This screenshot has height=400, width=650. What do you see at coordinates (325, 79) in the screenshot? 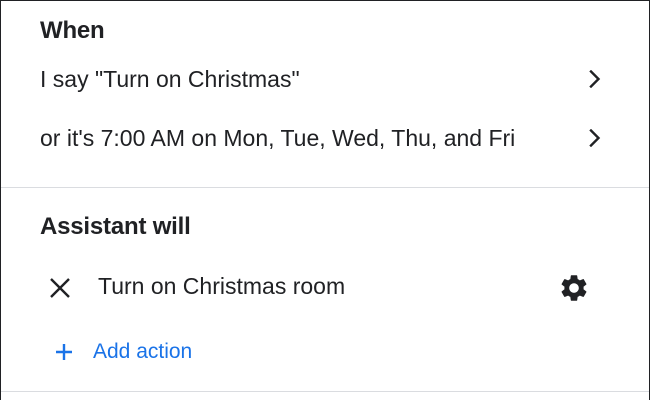
I see `trigger-row-voice: I say "Turn on Christmas"` at bounding box center [325, 79].